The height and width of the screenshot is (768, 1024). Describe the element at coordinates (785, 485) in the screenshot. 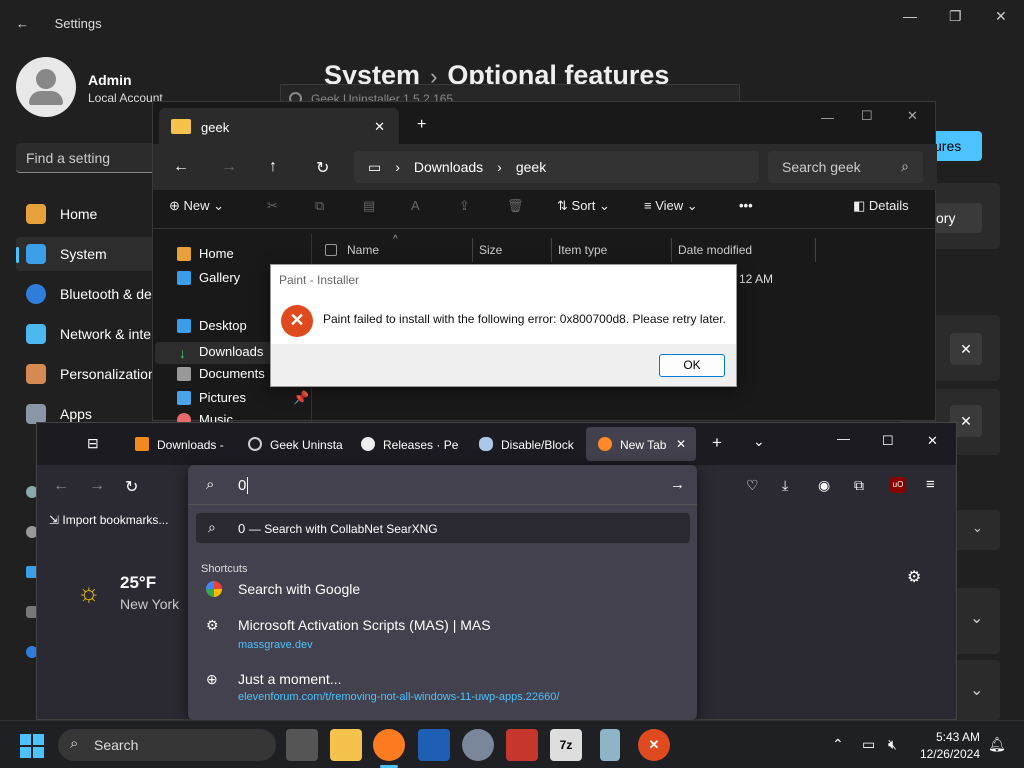

I see `downloads-icon: ⤓` at that location.